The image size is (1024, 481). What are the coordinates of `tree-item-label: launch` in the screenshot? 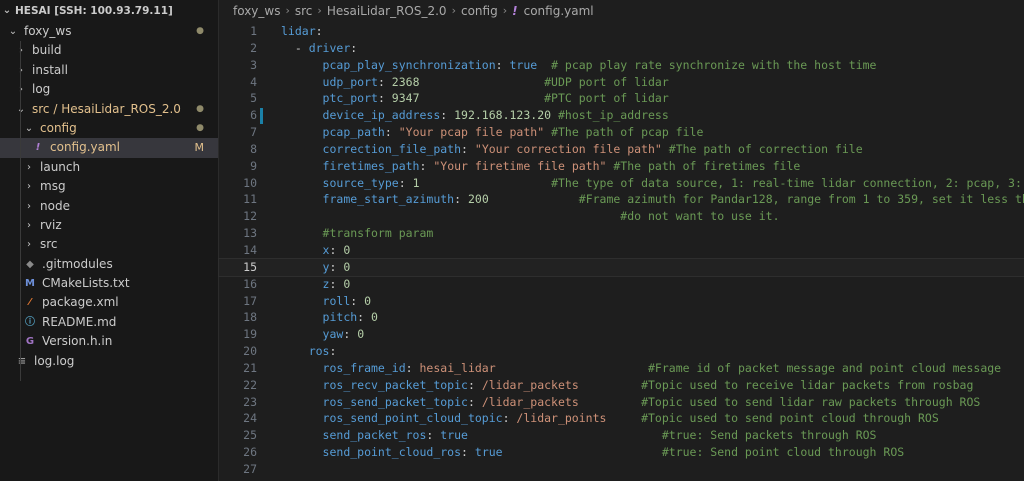 It's located at (60, 166).